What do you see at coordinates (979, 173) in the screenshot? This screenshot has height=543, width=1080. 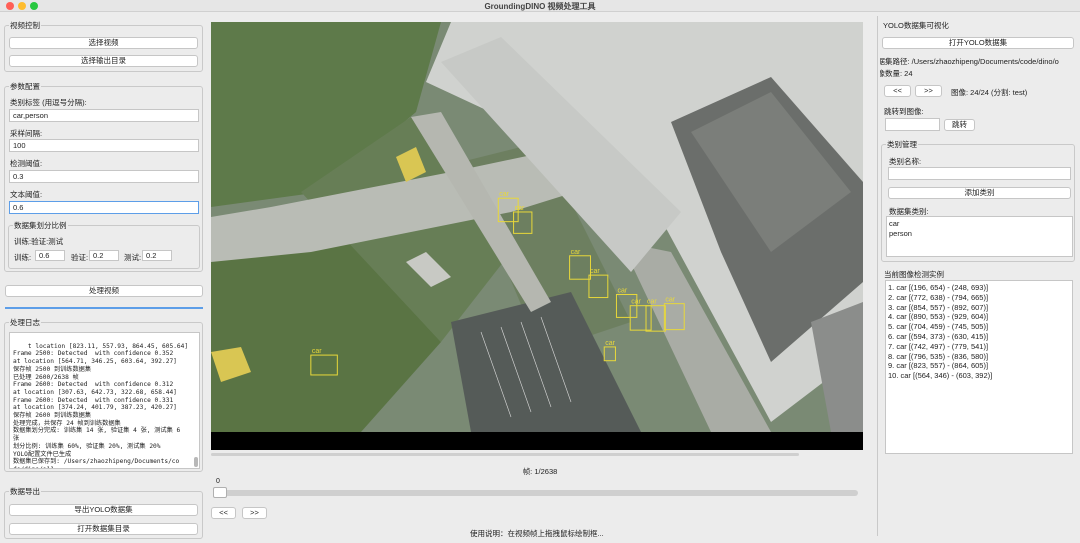 I see `class-name-input` at bounding box center [979, 173].